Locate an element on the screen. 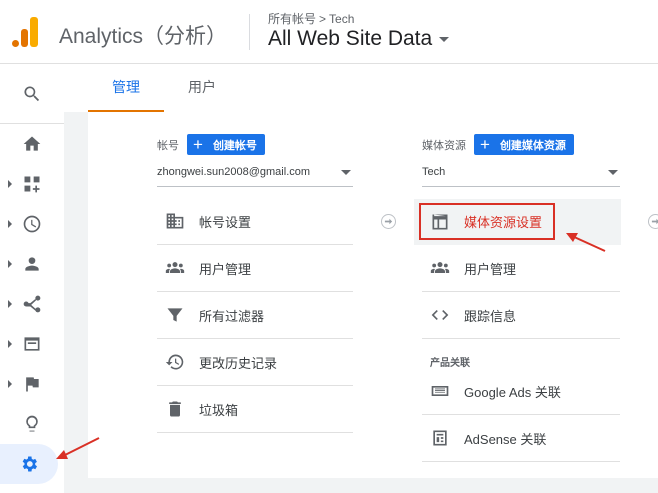  admin-tabs: 管理 用户 is located at coordinates (373, 88).